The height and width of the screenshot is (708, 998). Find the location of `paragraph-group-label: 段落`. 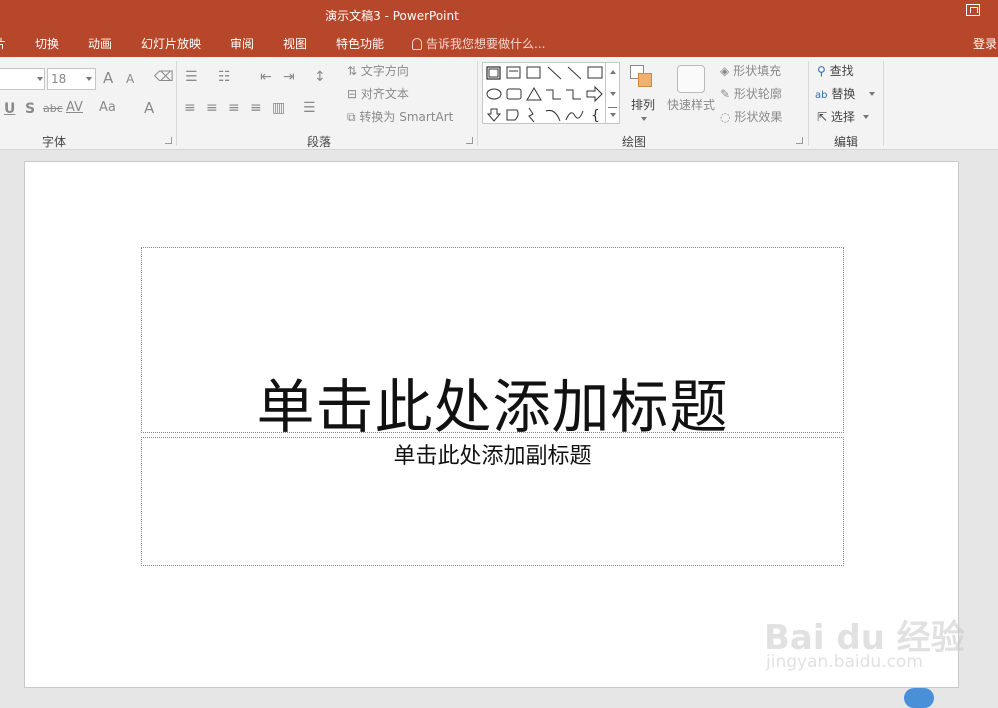

paragraph-group-label: 段落 is located at coordinates (319, 142).